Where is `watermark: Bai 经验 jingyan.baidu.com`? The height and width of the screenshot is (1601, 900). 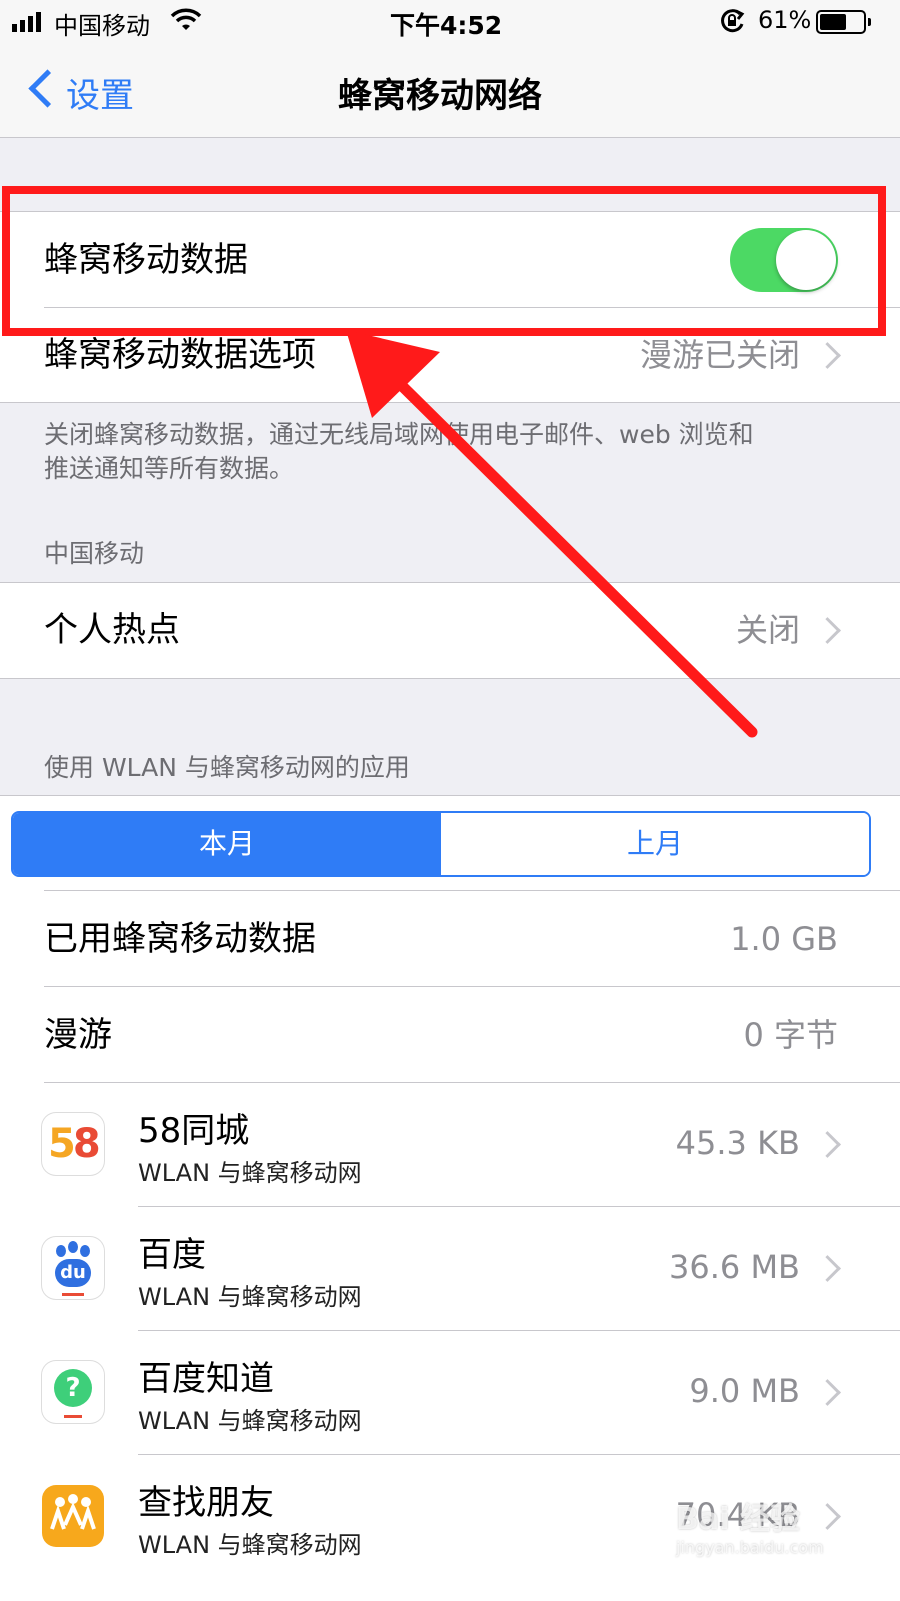
watermark: Bai 经验 jingyan.baidu.com is located at coordinates (776, 1525).